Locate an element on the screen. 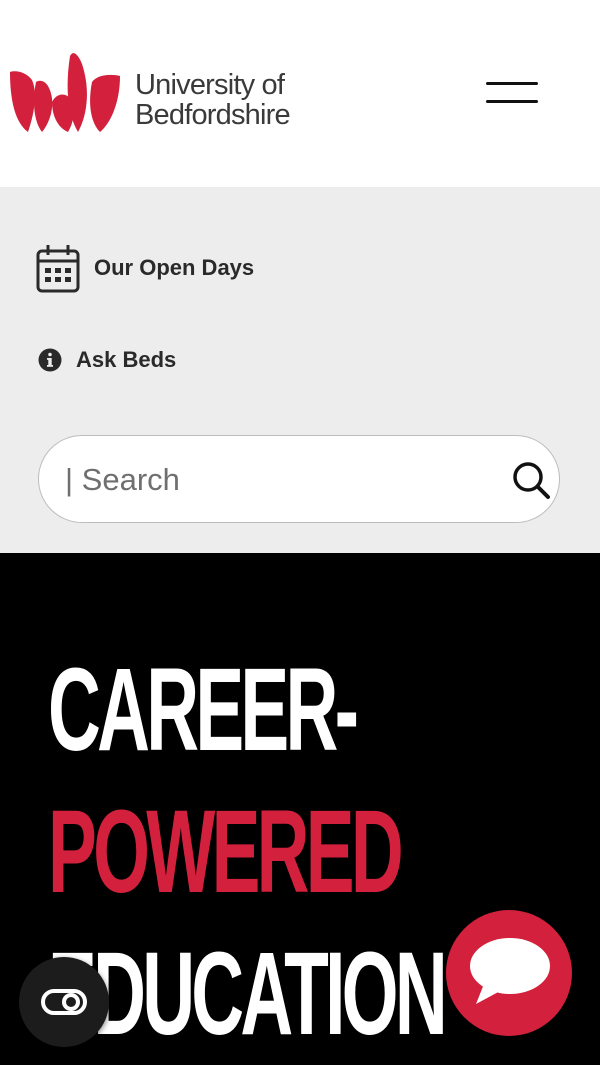 This screenshot has height=1065, width=600. menu-bar-bottom is located at coordinates (512, 101).